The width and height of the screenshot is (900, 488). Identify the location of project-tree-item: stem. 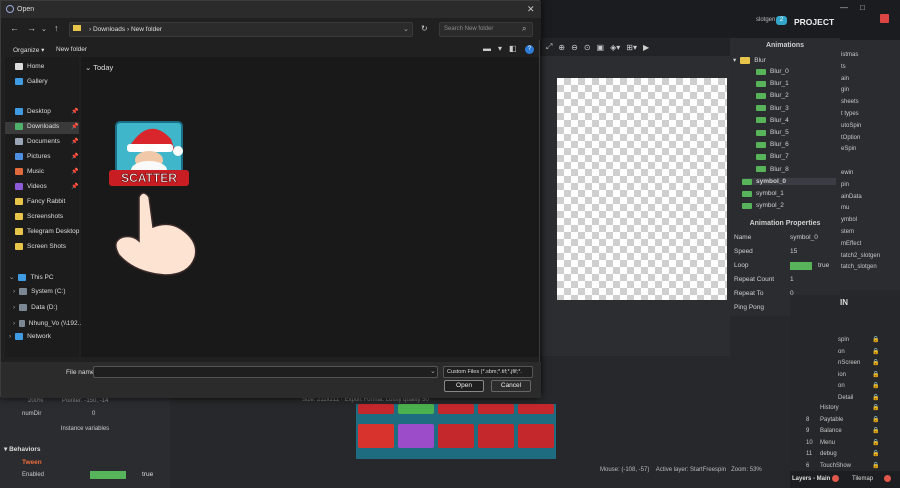
(847, 232).